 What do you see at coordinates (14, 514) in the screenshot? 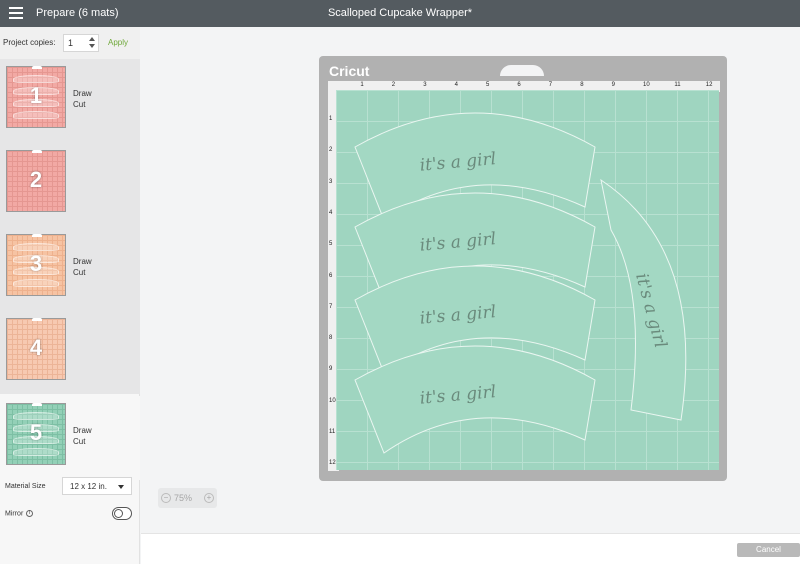
I see `mirror-label-text: Mirror` at bounding box center [14, 514].